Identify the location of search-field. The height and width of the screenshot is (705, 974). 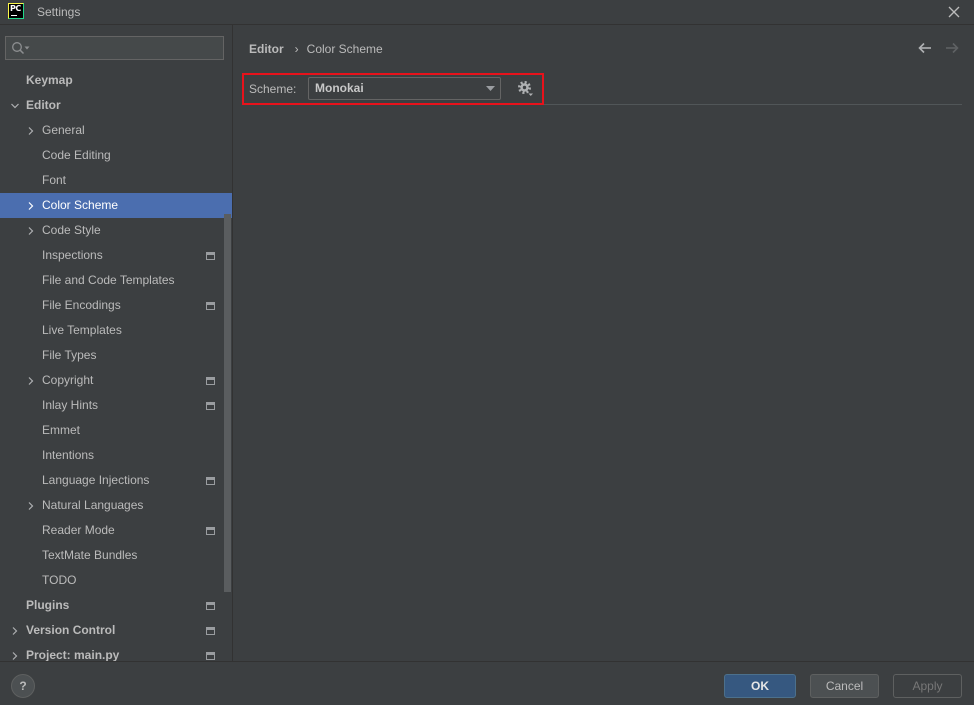
(114, 48).